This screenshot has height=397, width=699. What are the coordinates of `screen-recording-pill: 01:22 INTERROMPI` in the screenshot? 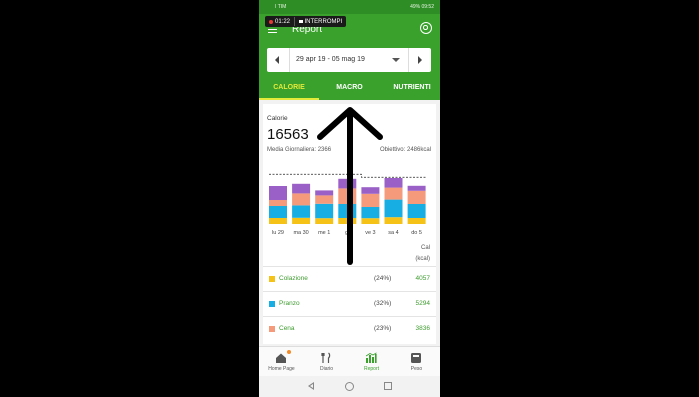 It's located at (306, 21).